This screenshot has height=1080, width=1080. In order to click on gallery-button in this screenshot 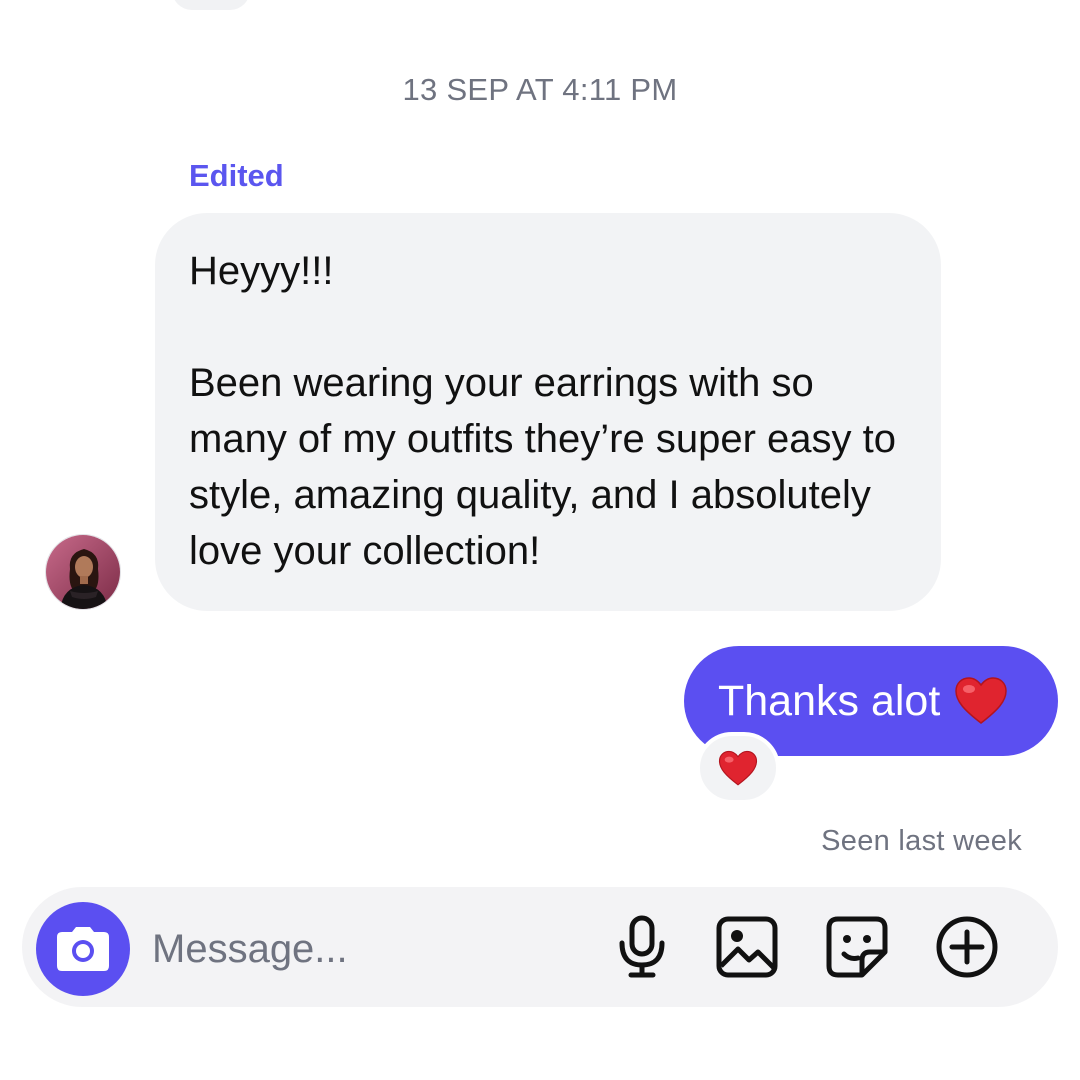, I will do `click(747, 947)`.